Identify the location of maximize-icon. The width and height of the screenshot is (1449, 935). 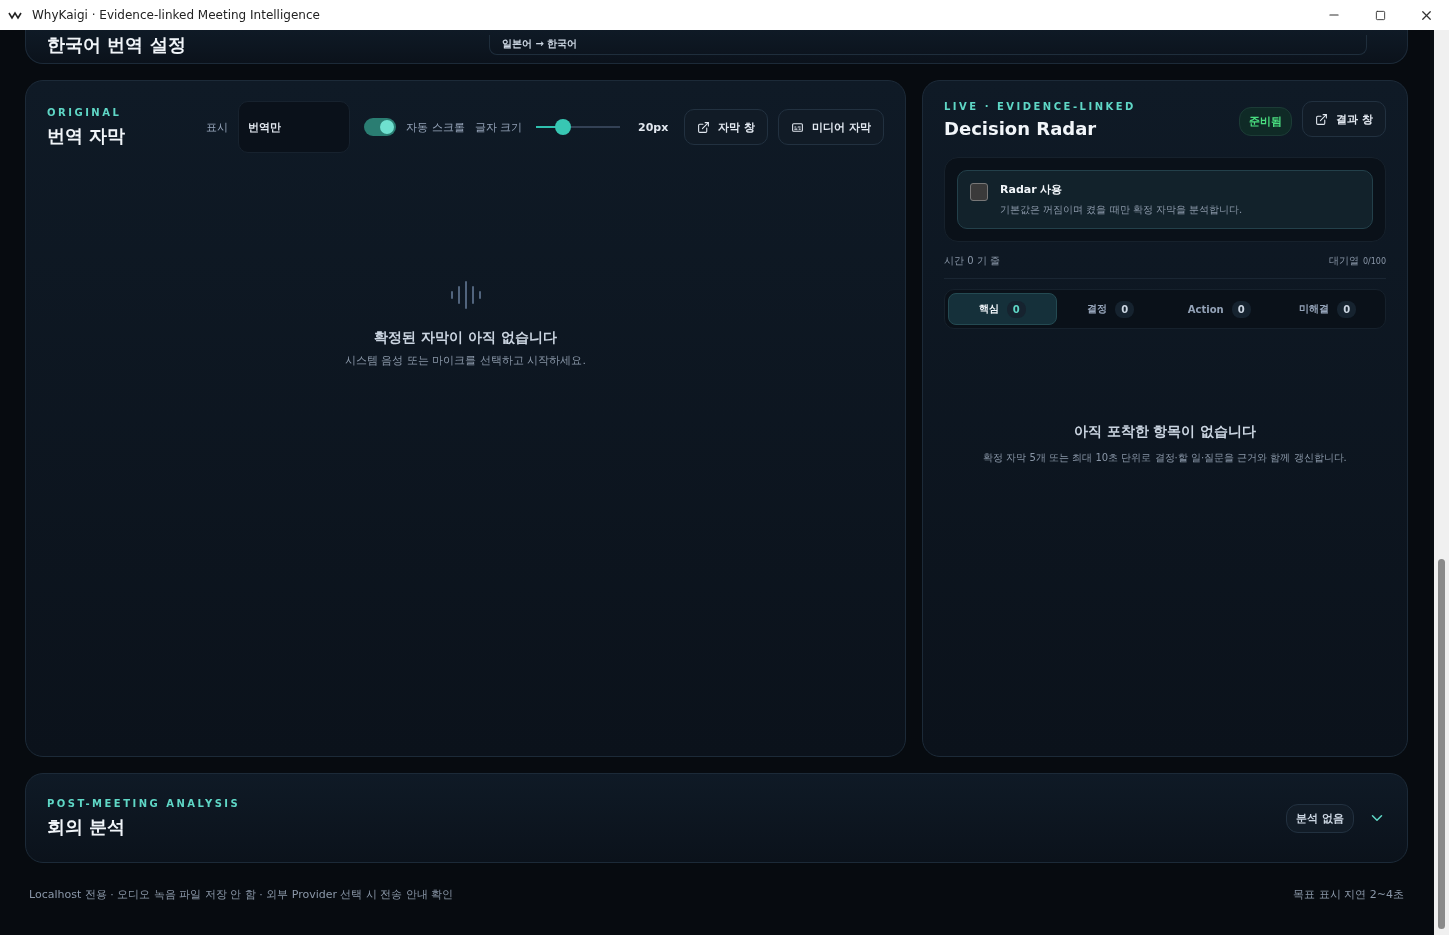
(1380, 15).